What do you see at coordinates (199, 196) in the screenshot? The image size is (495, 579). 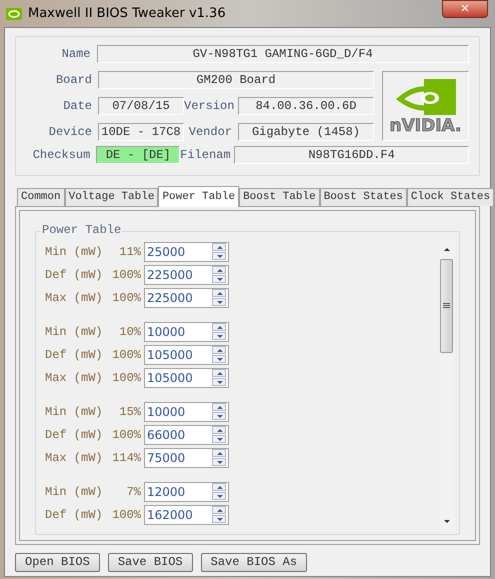 I see `tab: Power Table` at bounding box center [199, 196].